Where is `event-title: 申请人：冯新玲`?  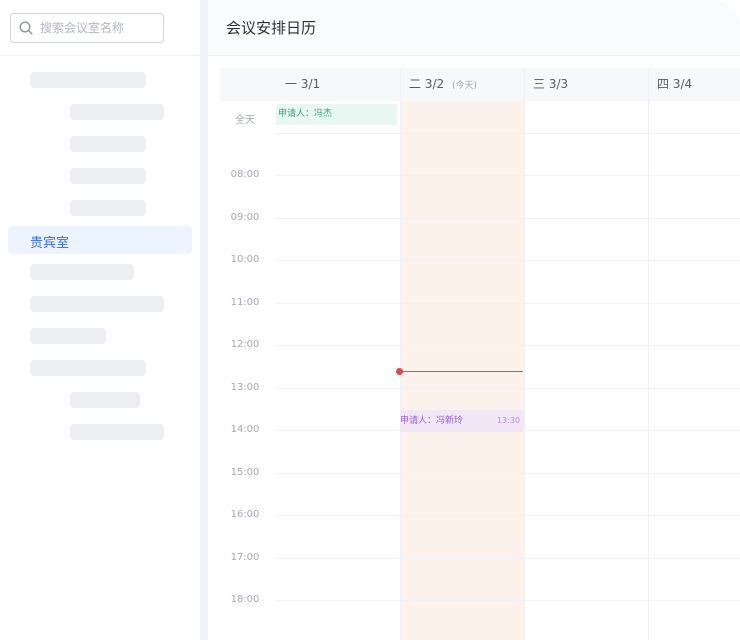
event-title: 申请人：冯新玲 is located at coordinates (432, 421).